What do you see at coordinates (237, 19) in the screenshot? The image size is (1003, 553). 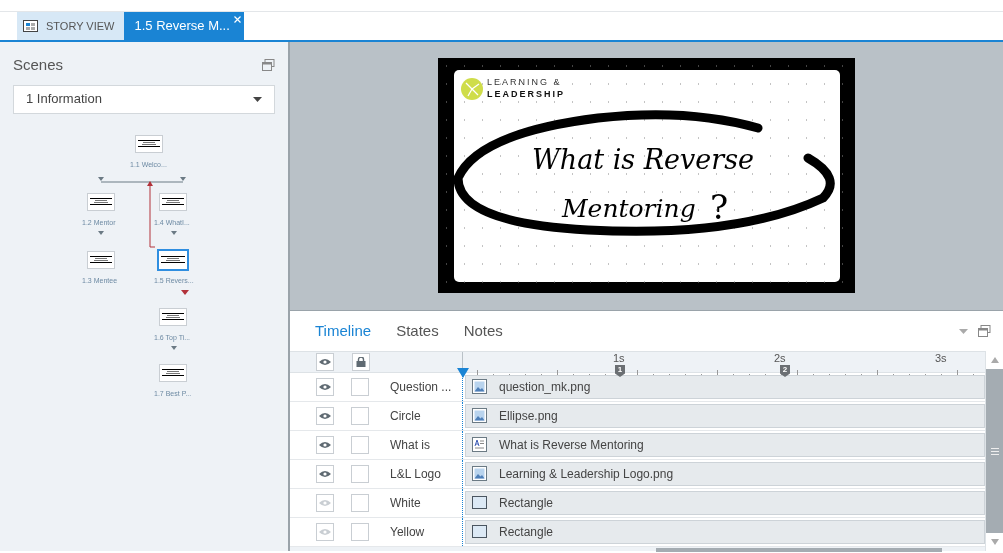 I see `close-icon` at bounding box center [237, 19].